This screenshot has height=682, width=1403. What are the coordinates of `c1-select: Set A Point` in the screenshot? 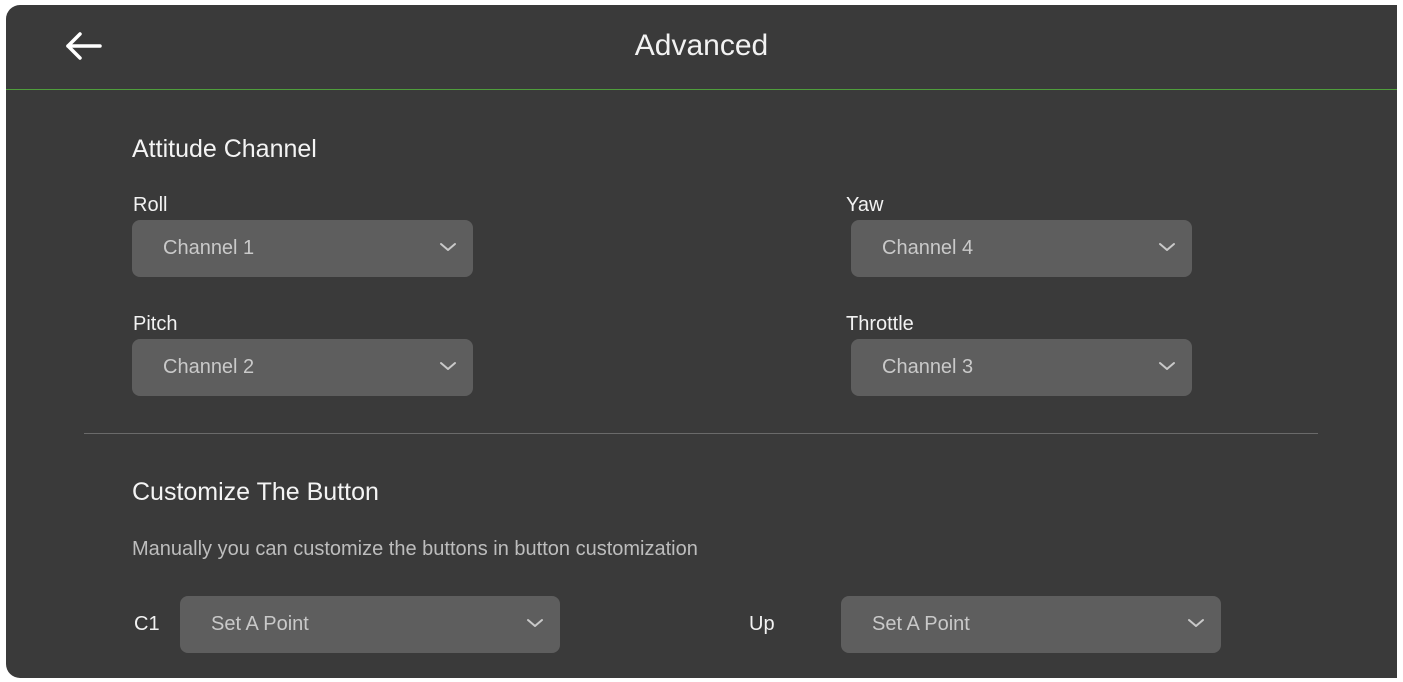 It's located at (370, 624).